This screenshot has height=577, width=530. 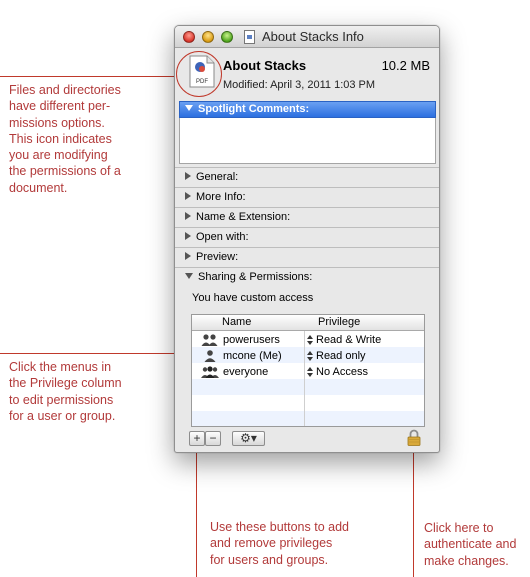 I want to click on annotation-line: missions options., so click(x=57, y=122).